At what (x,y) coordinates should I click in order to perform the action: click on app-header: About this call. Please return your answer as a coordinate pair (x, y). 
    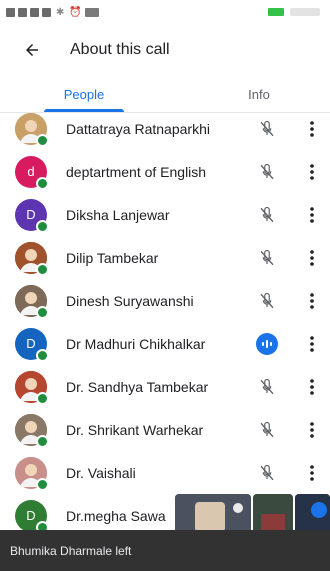
    Looking at the image, I should click on (165, 50).